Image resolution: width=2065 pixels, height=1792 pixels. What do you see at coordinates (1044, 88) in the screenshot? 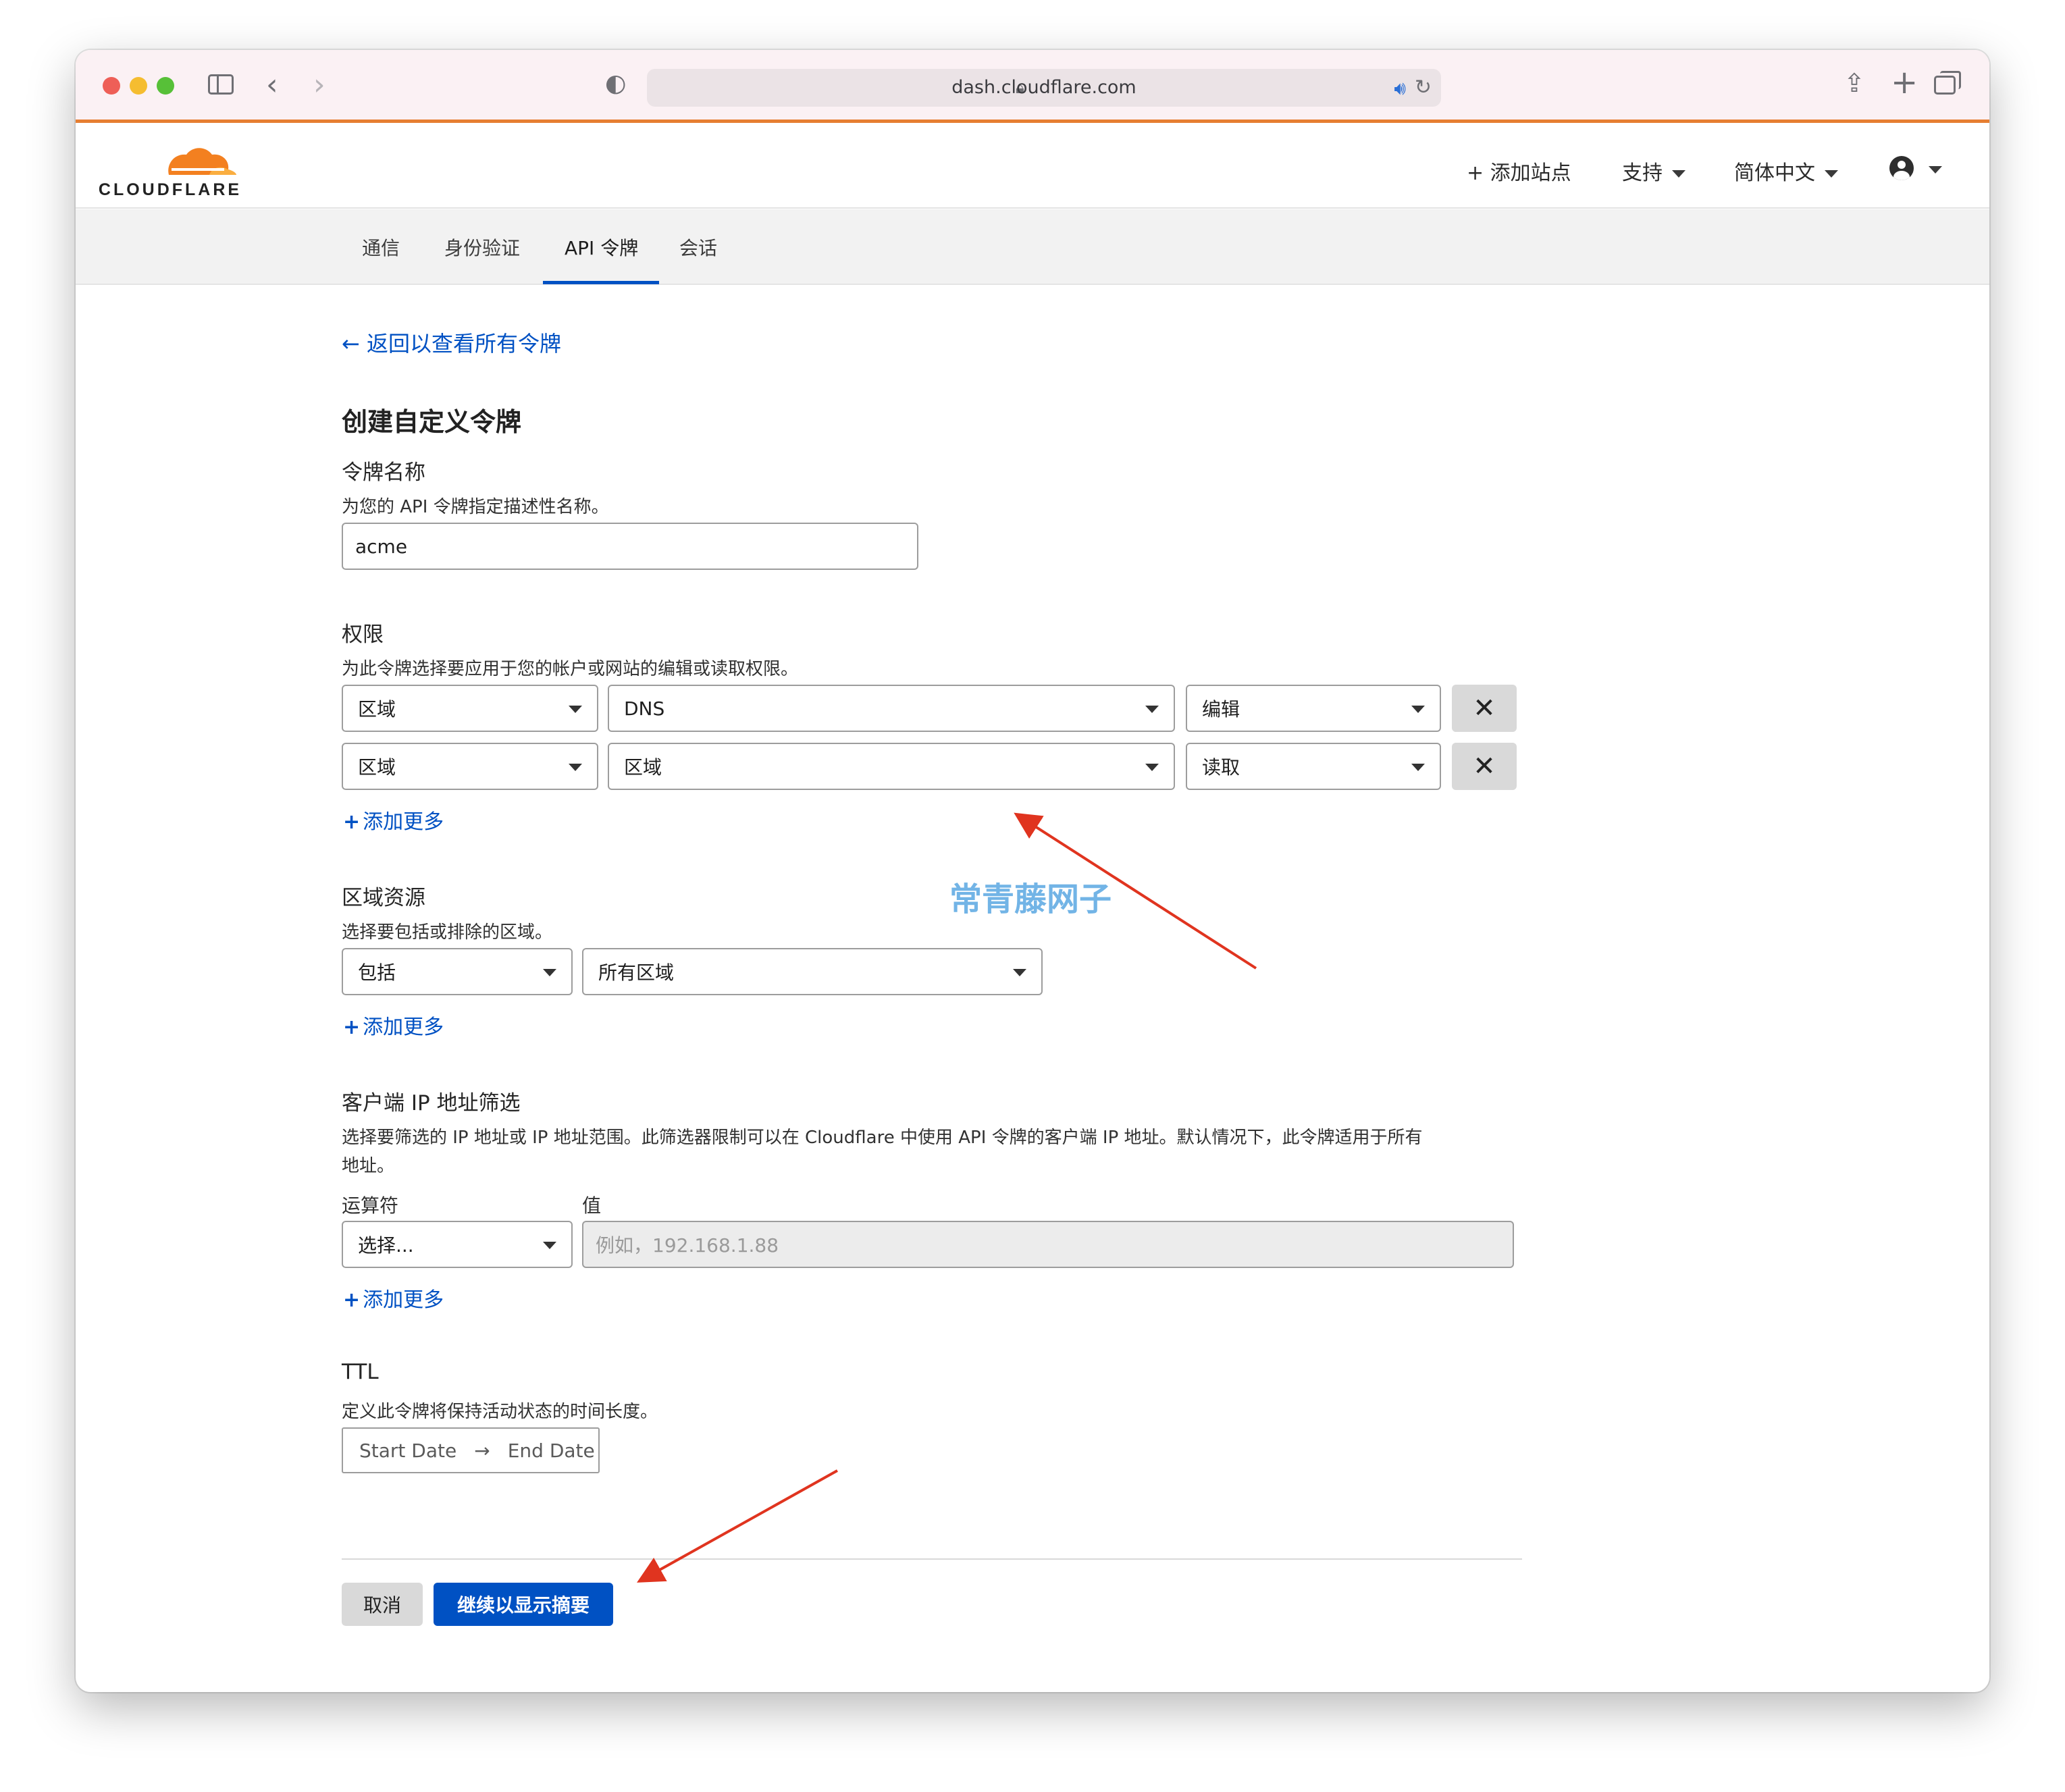
I see `address-bar: 🔒︎ dash.cloudflare.com 🔊︎ ↻` at bounding box center [1044, 88].